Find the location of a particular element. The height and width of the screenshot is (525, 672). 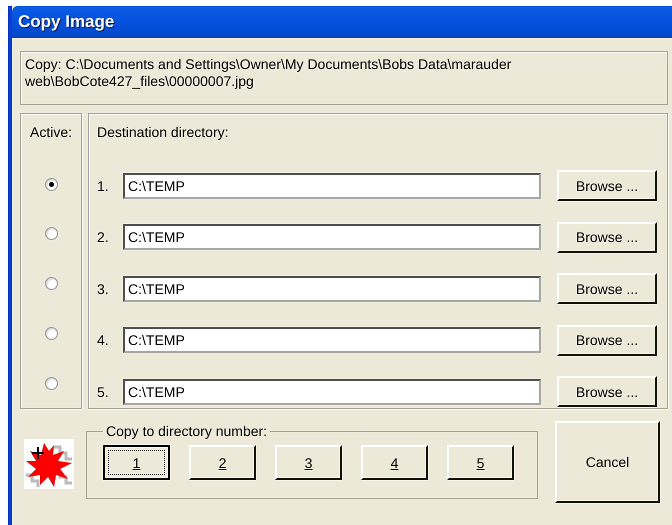

group-label: Copy to directory number: is located at coordinates (186, 431).